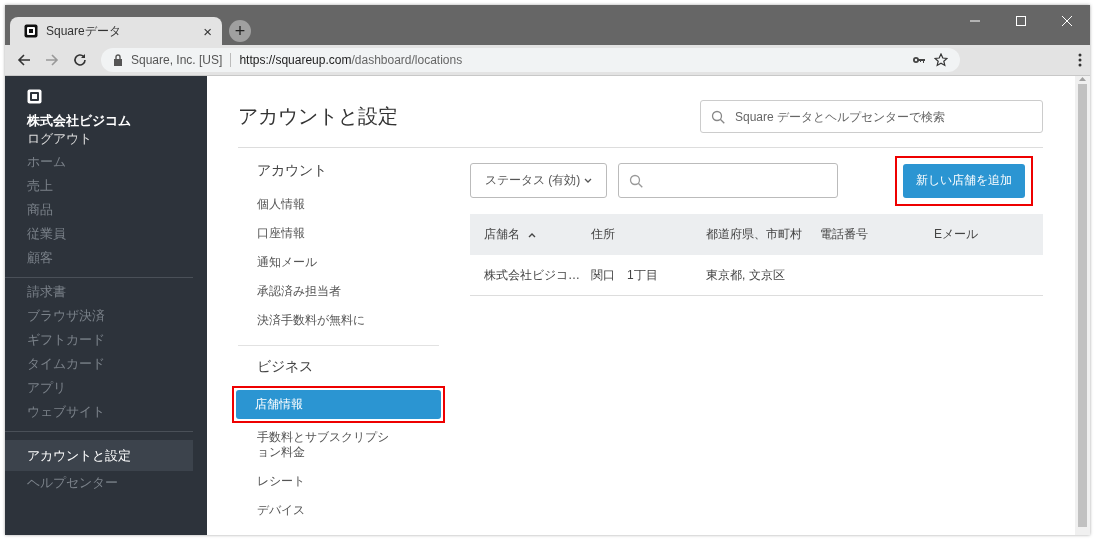 The height and width of the screenshot is (542, 1095). What do you see at coordinates (327, 510) in the screenshot?
I see `settings-nav-item: デバイス` at bounding box center [327, 510].